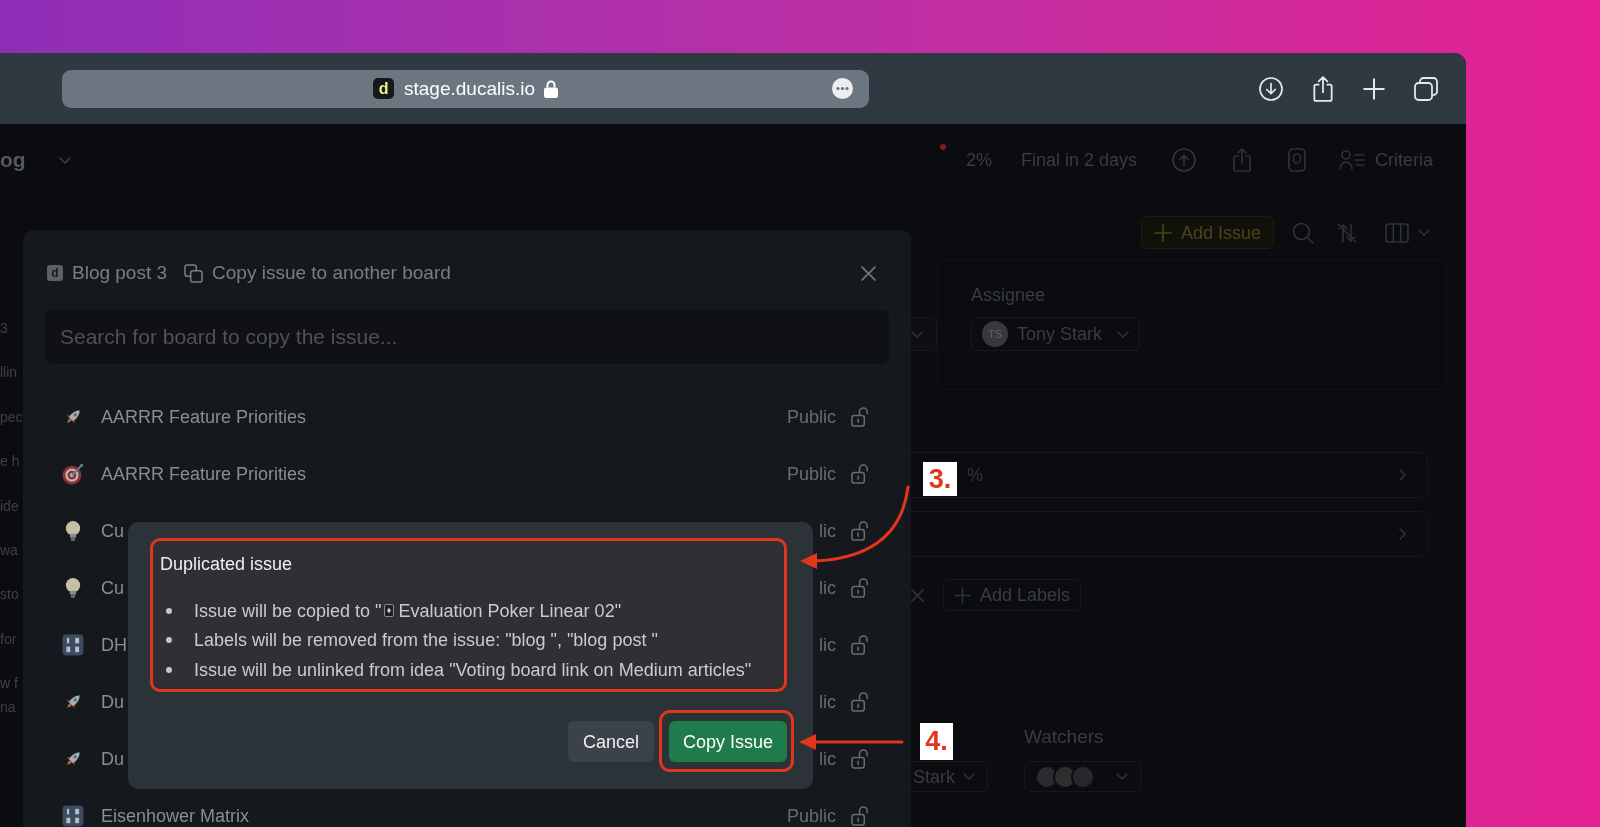  I want to click on board-title: og, so click(13, 160).